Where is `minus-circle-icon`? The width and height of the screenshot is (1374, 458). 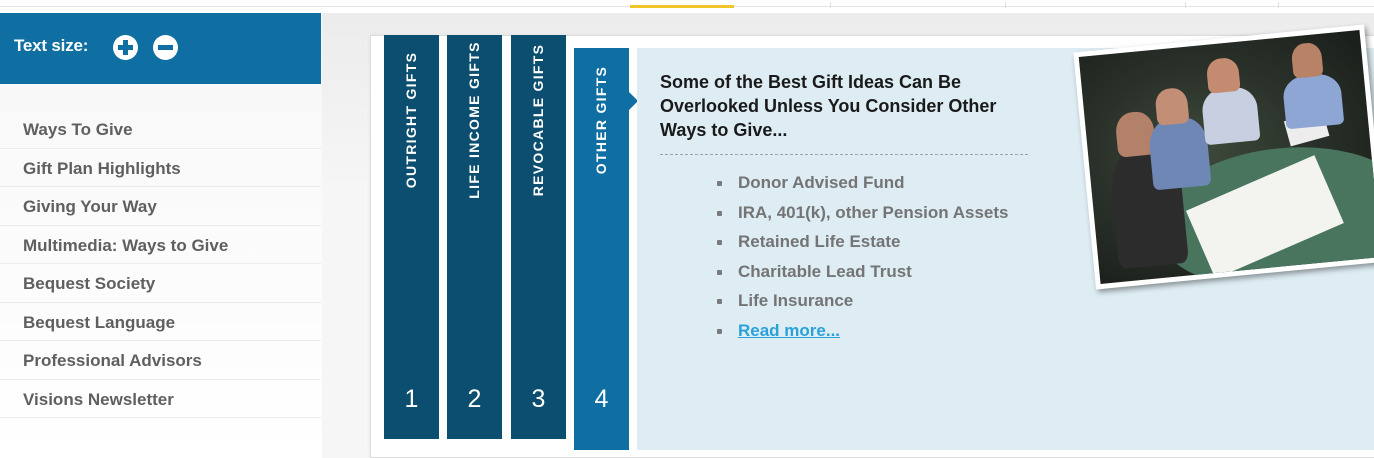 minus-circle-icon is located at coordinates (165, 47).